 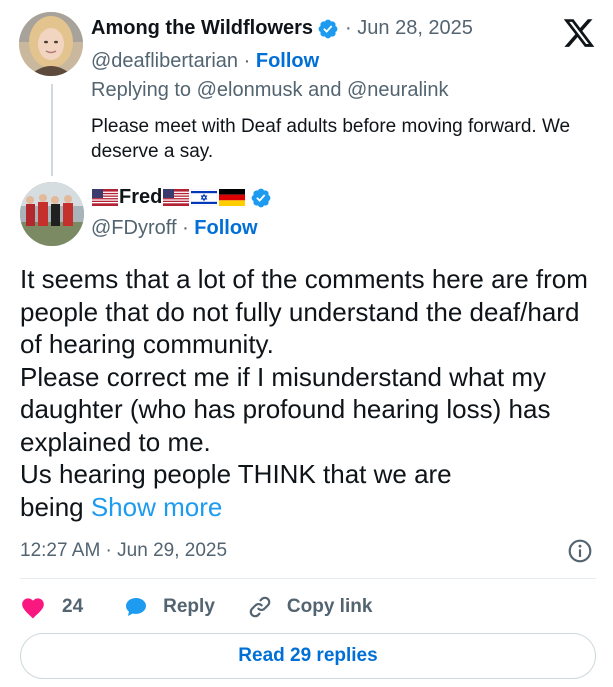 I want to click on israel-flag-icon, so click(x=204, y=197).